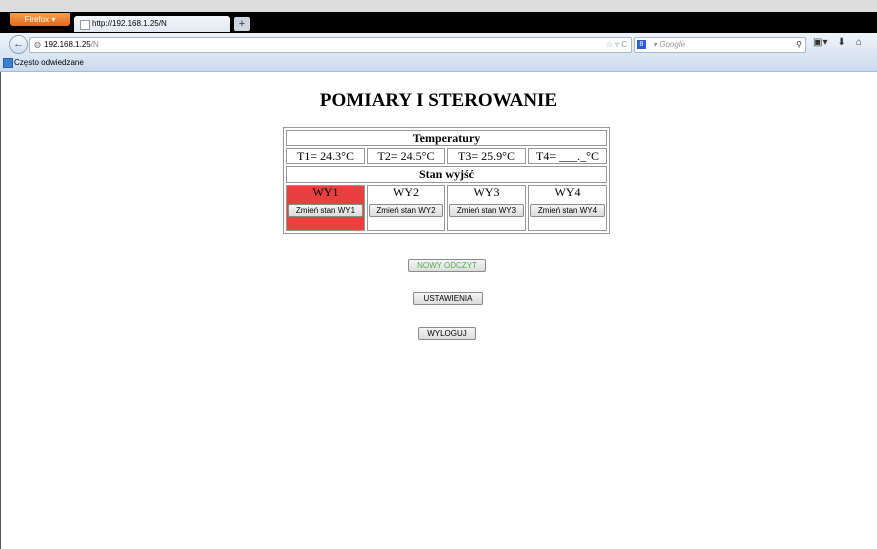 The image size is (877, 549). I want to click on download-icon: ⬇, so click(841, 42).